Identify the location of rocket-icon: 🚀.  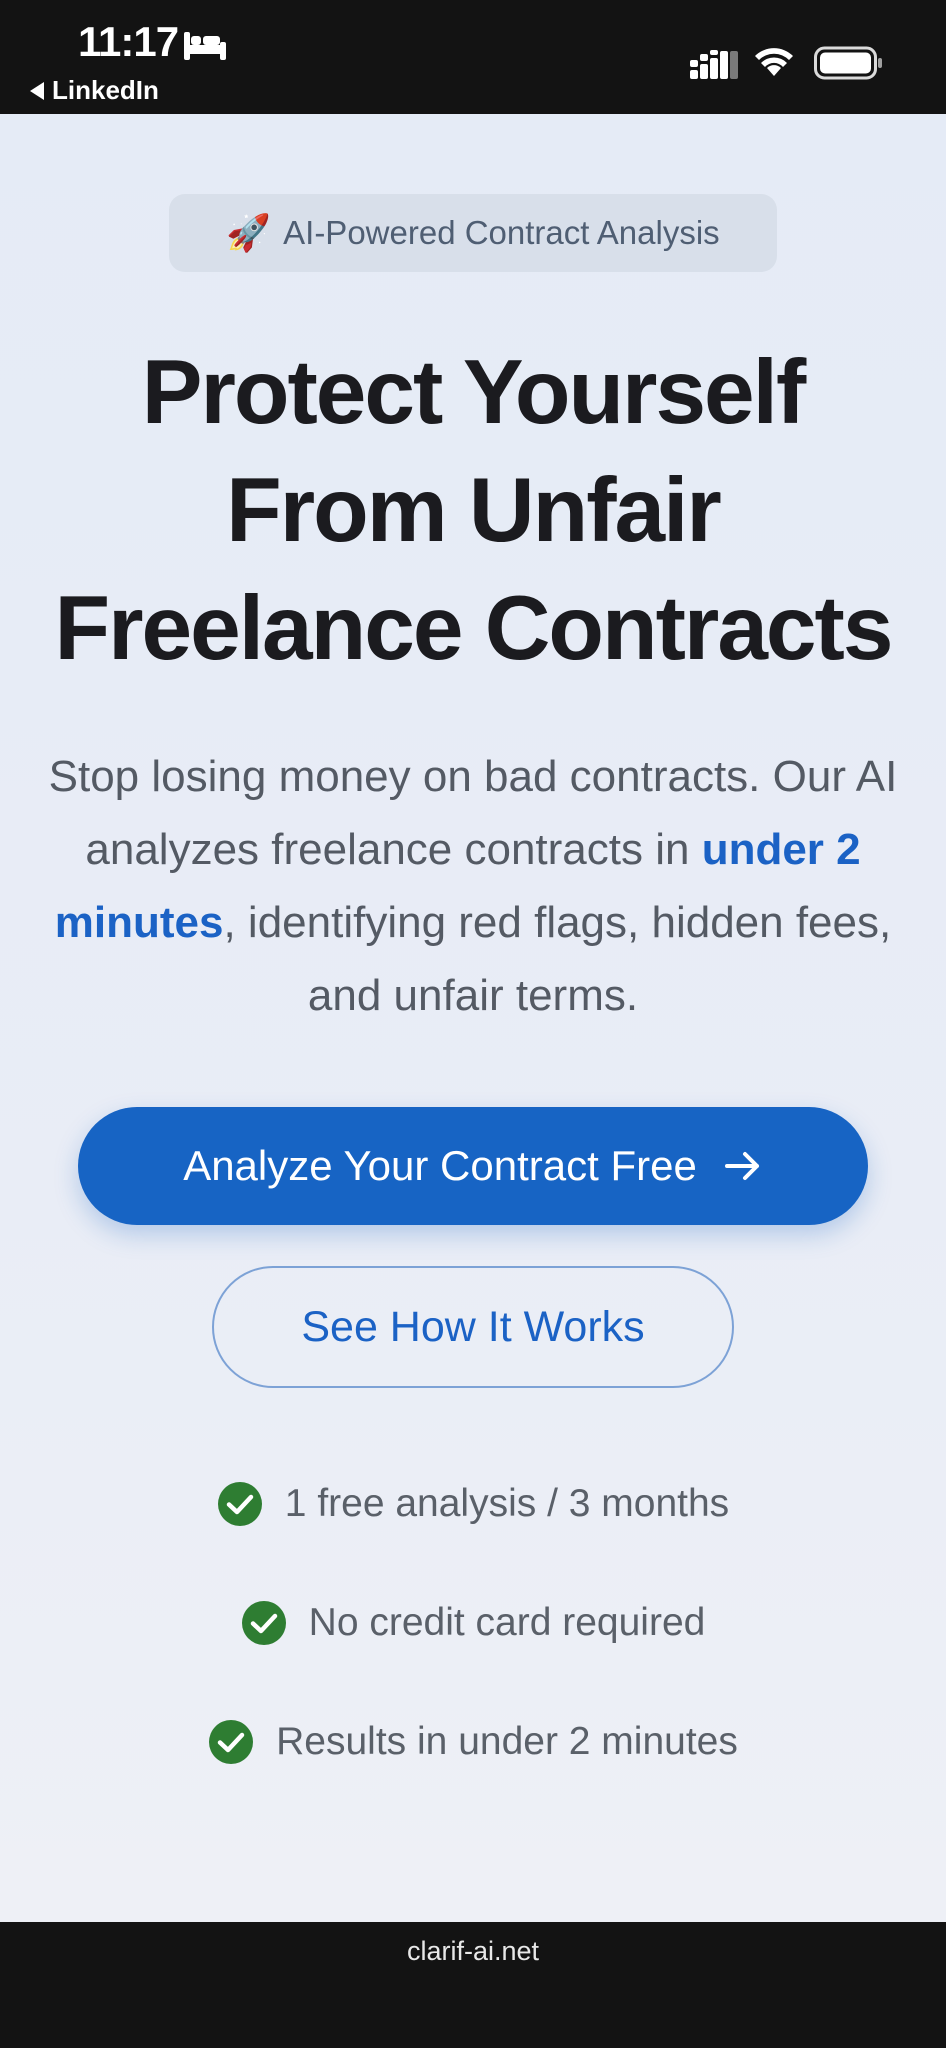
(249, 232).